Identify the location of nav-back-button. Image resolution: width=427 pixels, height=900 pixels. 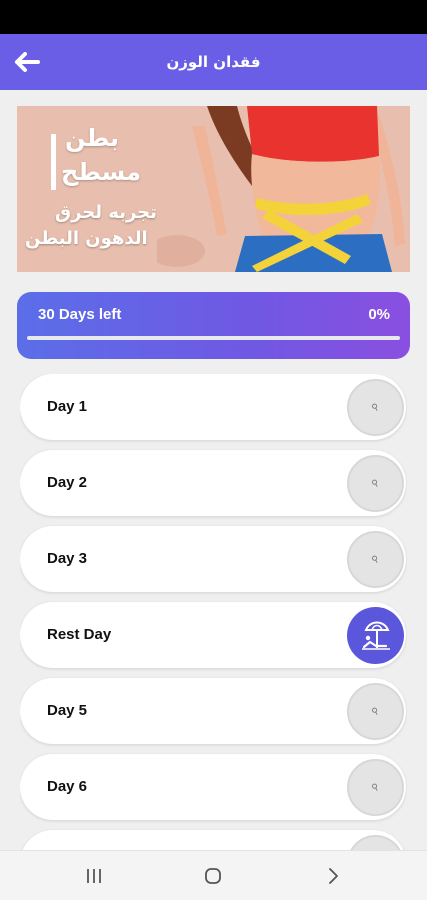
(333, 876).